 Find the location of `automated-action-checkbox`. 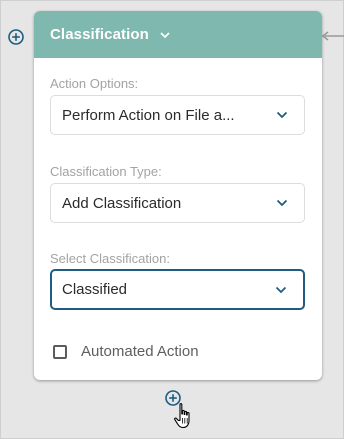

automated-action-checkbox is located at coordinates (60, 351).